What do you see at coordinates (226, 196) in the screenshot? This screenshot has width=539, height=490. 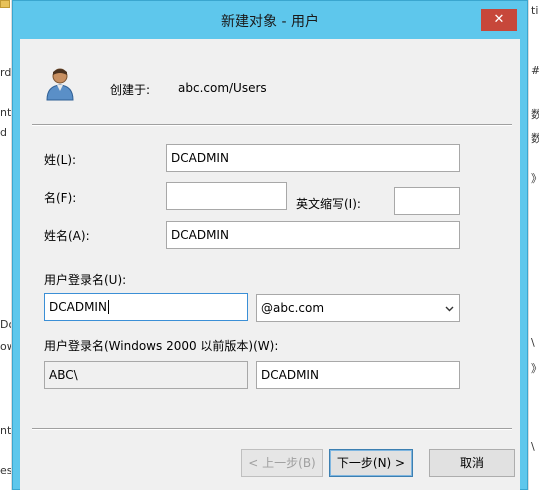 I see `first-name-field` at bounding box center [226, 196].